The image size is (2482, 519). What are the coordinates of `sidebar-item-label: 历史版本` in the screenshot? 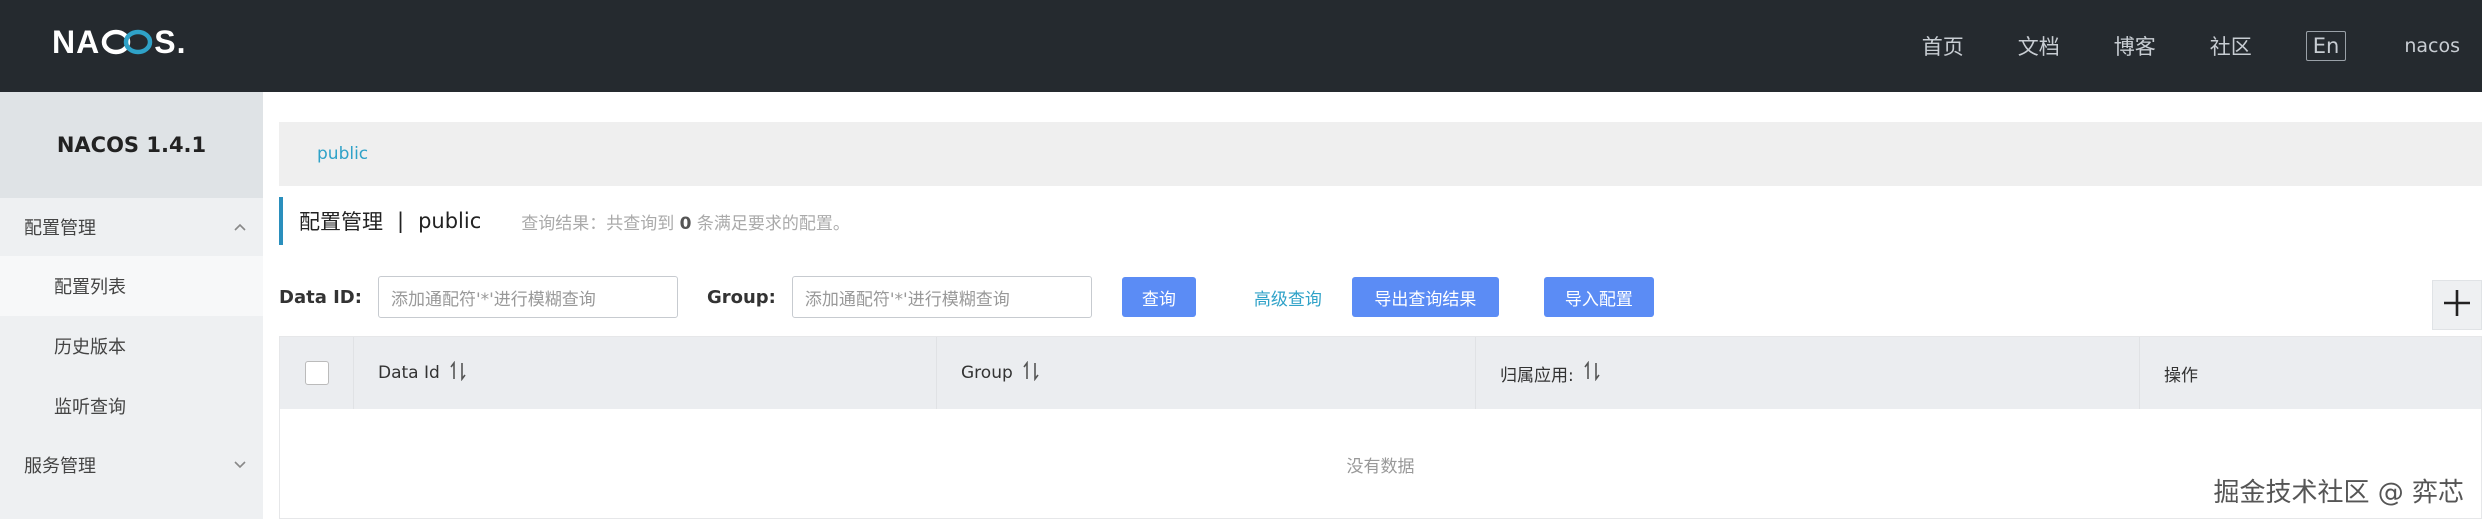 It's located at (90, 347).